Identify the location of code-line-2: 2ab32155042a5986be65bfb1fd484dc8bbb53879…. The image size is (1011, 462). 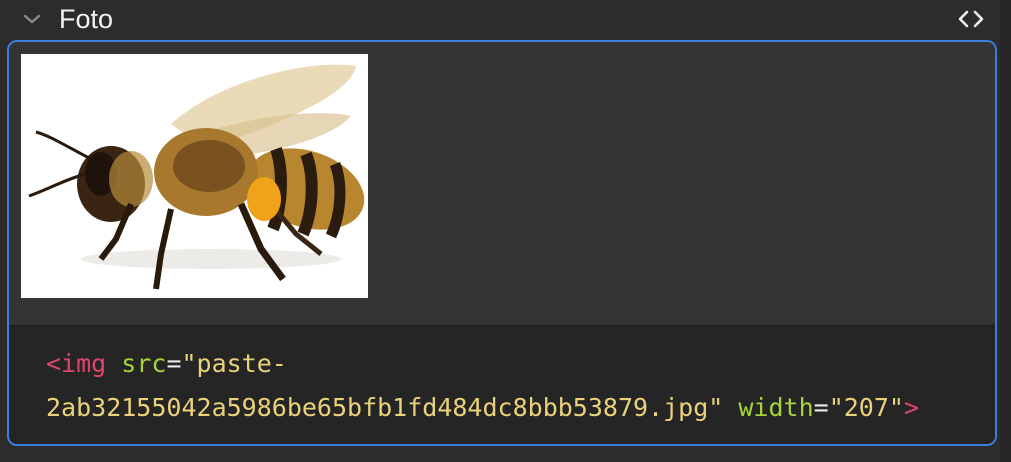
(520, 408).